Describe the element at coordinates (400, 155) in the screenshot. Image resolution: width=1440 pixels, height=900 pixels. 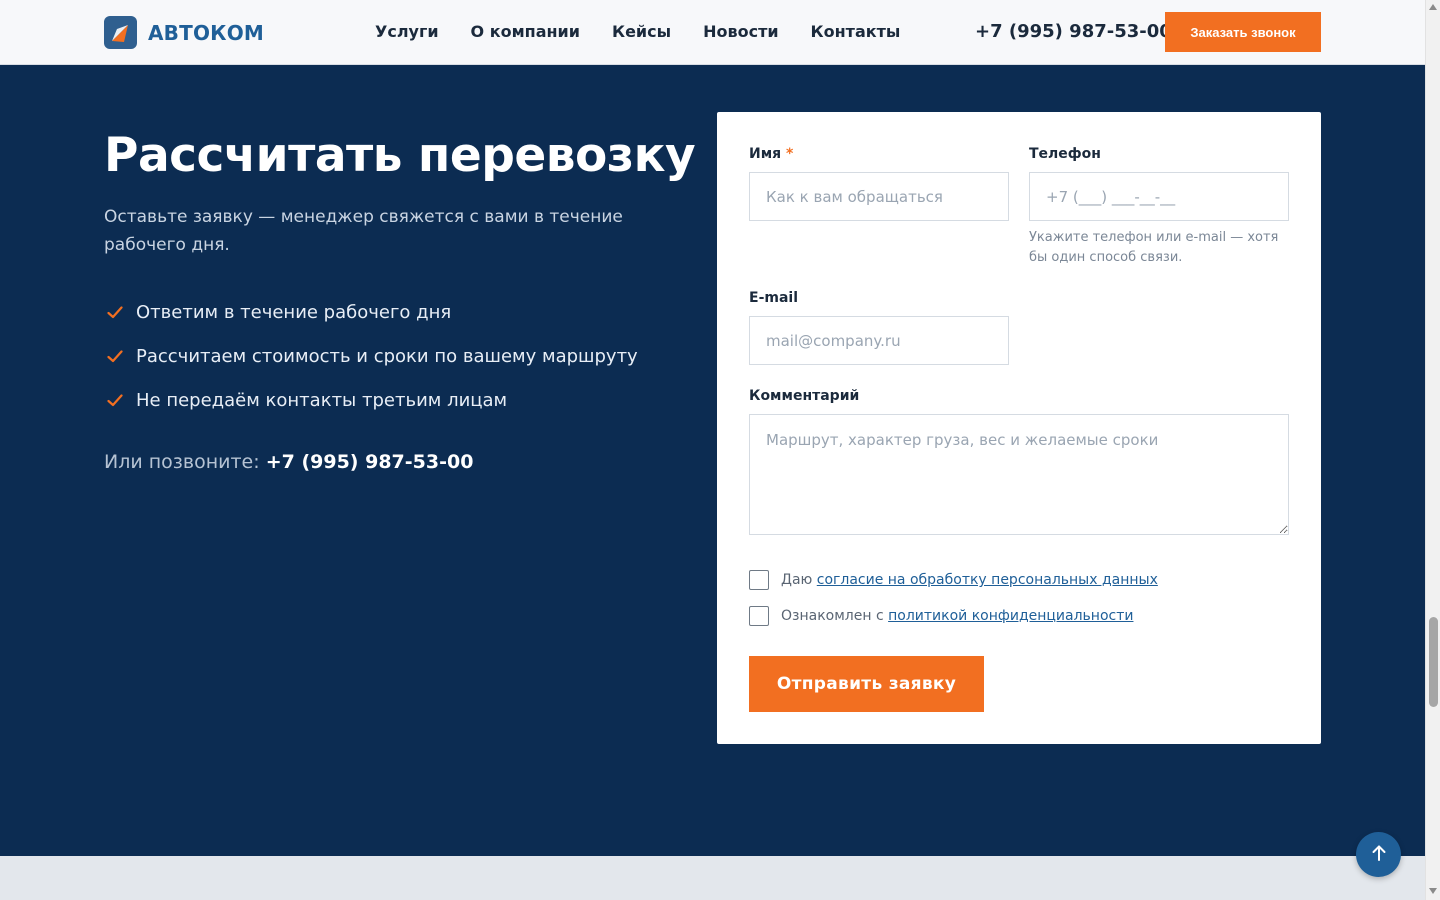
I see `page-title: Рассчитать перевозку` at that location.